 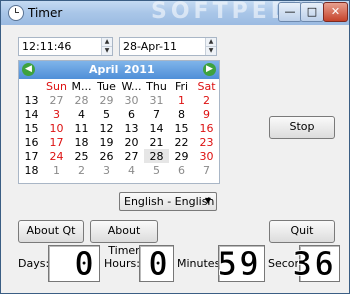 I want to click on calendar-week-row: 15 10 11 12 13 14 15 16, so click(x=119, y=128).